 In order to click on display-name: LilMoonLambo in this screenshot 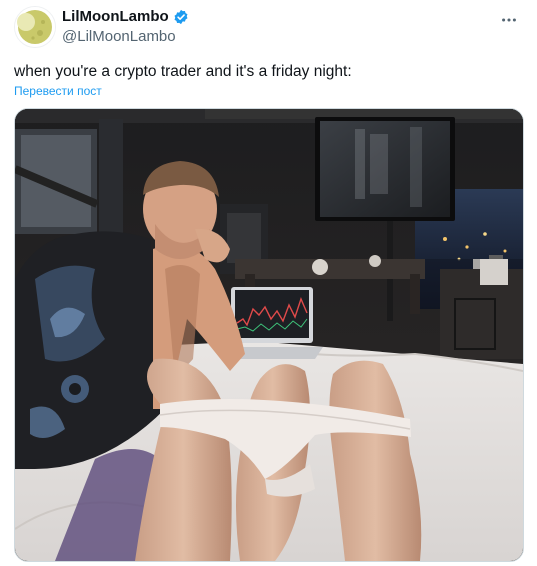, I will do `click(115, 17)`.